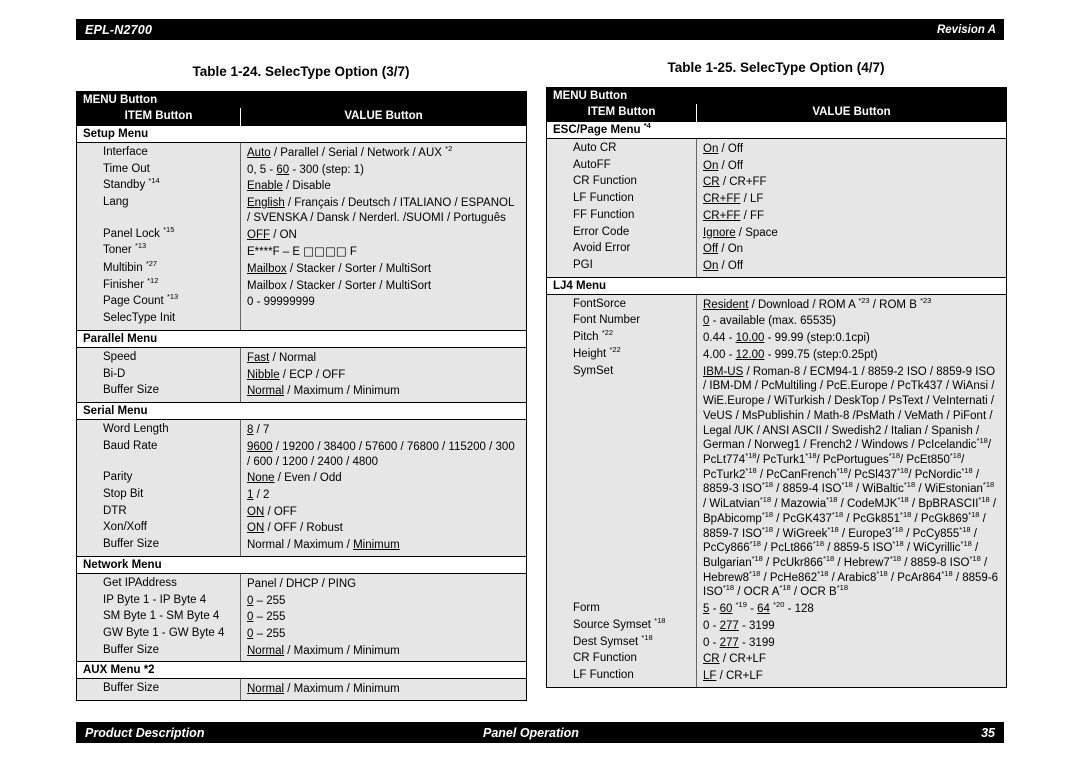 This screenshot has width=1080, height=763. What do you see at coordinates (851, 183) in the screenshot?
I see `menu-item-values: CR / CR+FF` at bounding box center [851, 183].